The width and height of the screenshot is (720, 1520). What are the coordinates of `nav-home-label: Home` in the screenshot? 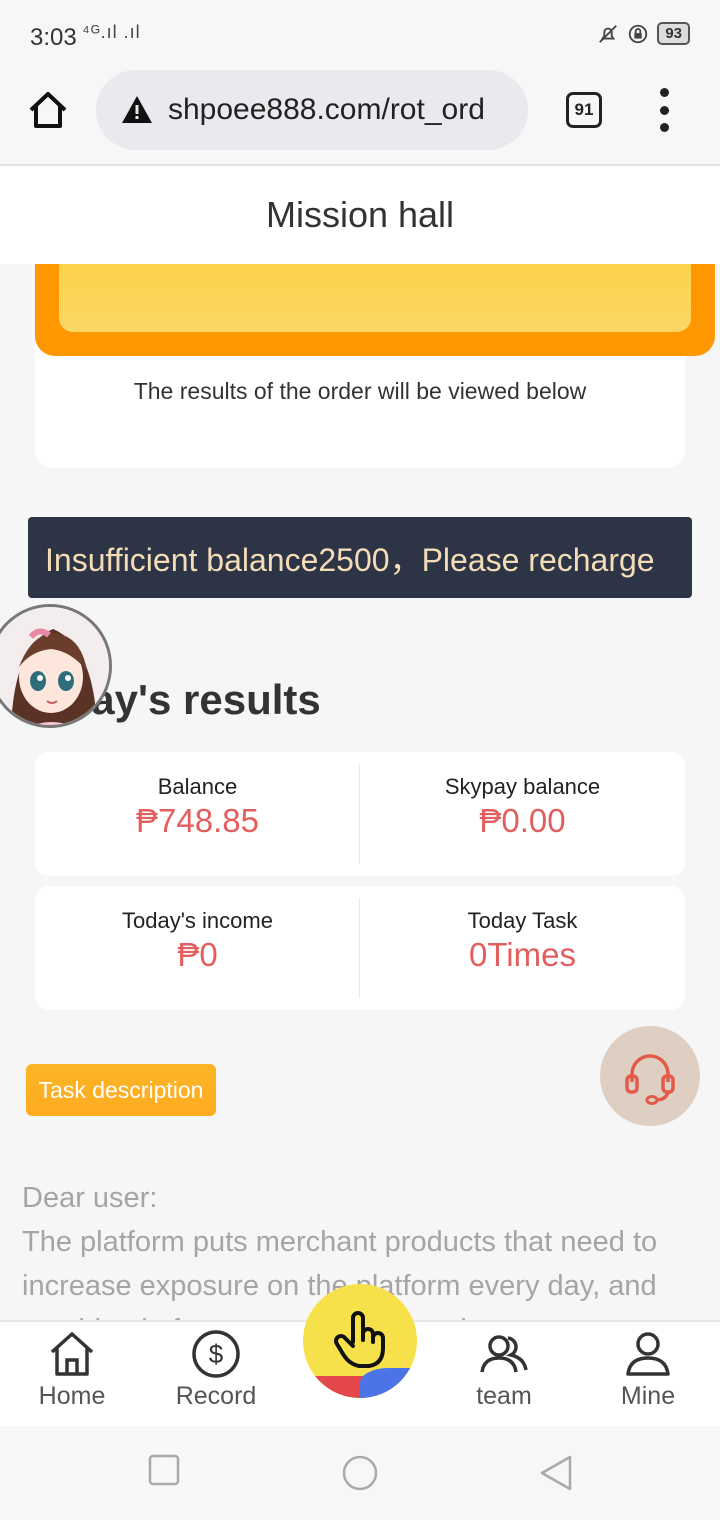 It's located at (72, 1396).